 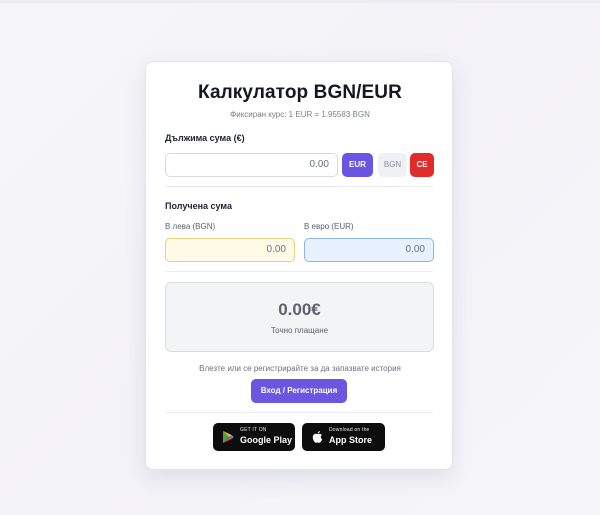 I want to click on bgn-received-input: 0.00, so click(x=230, y=250).